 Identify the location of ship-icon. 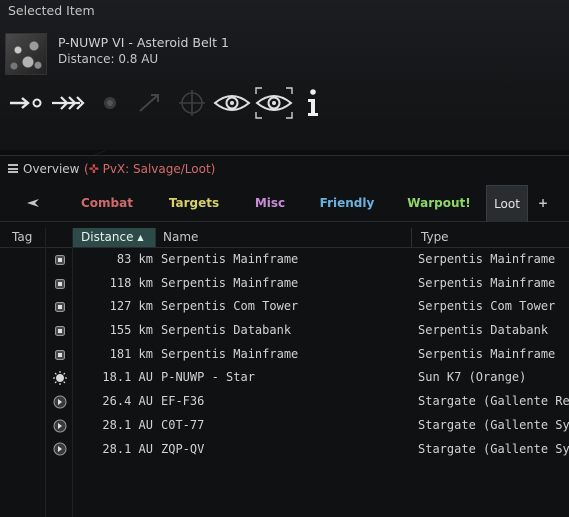
(33, 203).